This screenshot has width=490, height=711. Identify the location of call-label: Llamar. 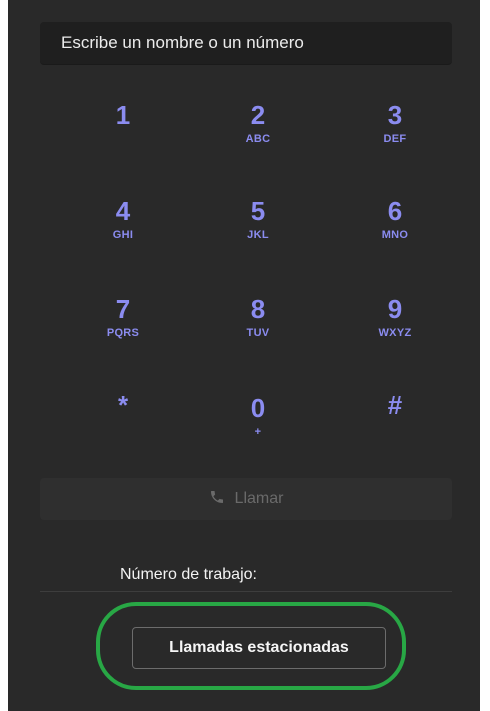
(259, 498).